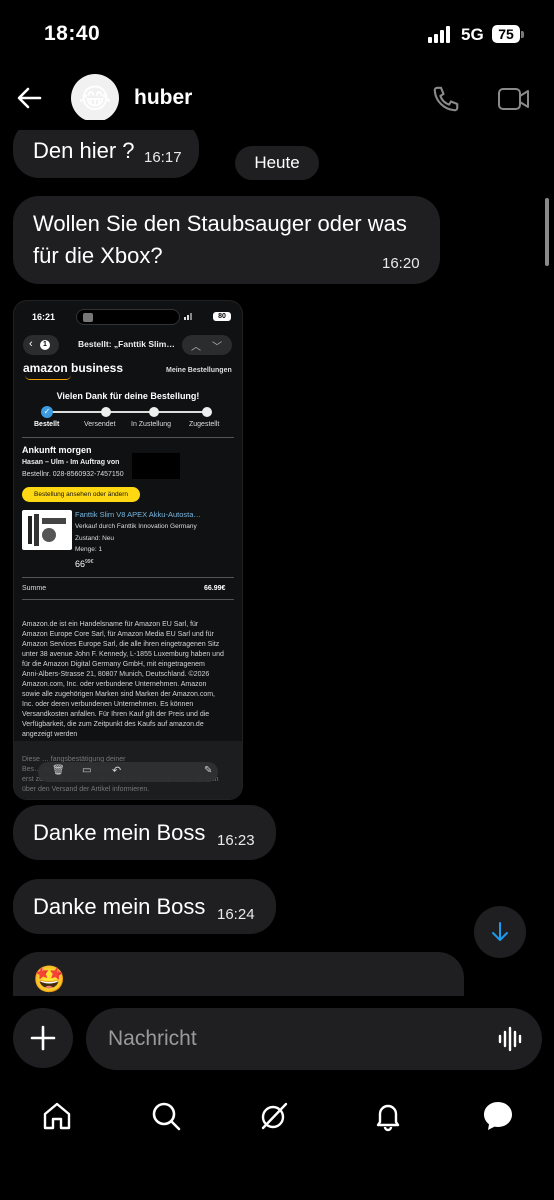  Describe the element at coordinates (57, 1118) in the screenshot. I see `home-icon` at that location.